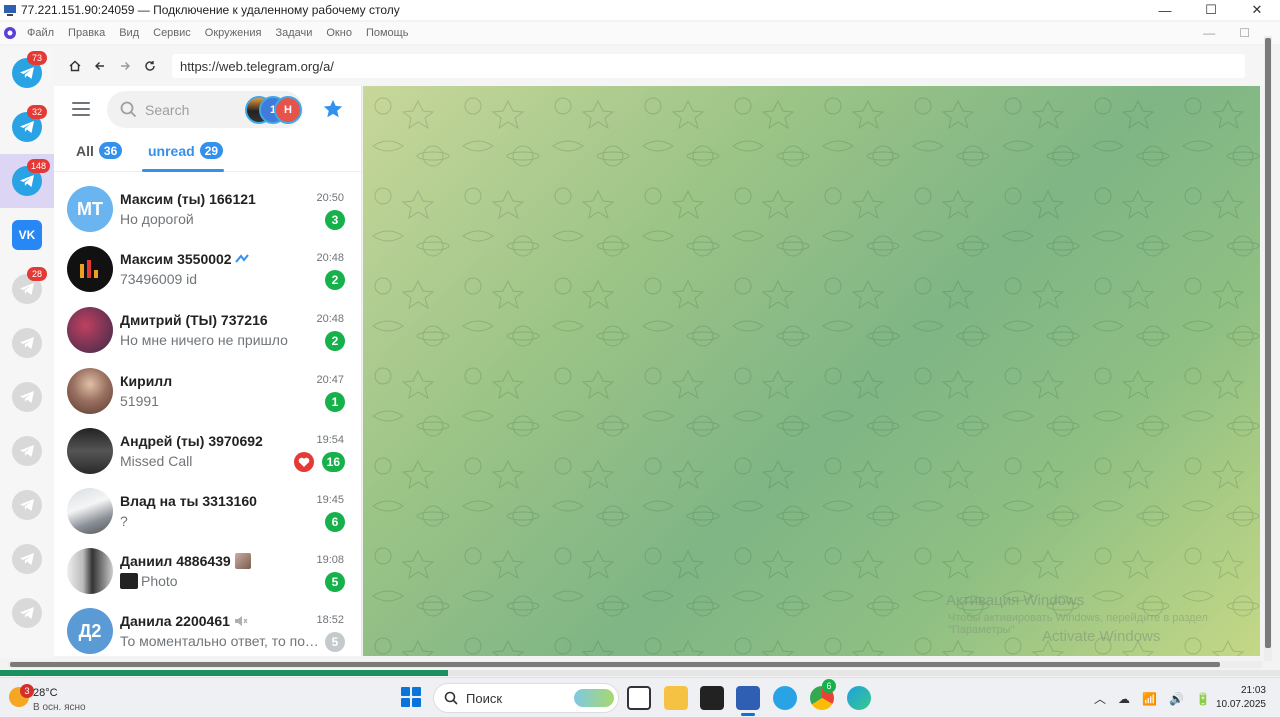 This screenshot has height=717, width=1280. I want to click on address-bar: https://web.telegram.org/a/, so click(708, 66).